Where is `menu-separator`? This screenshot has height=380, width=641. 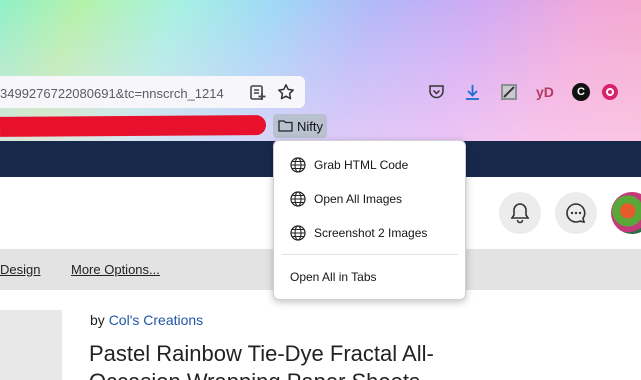
menu-separator is located at coordinates (370, 254).